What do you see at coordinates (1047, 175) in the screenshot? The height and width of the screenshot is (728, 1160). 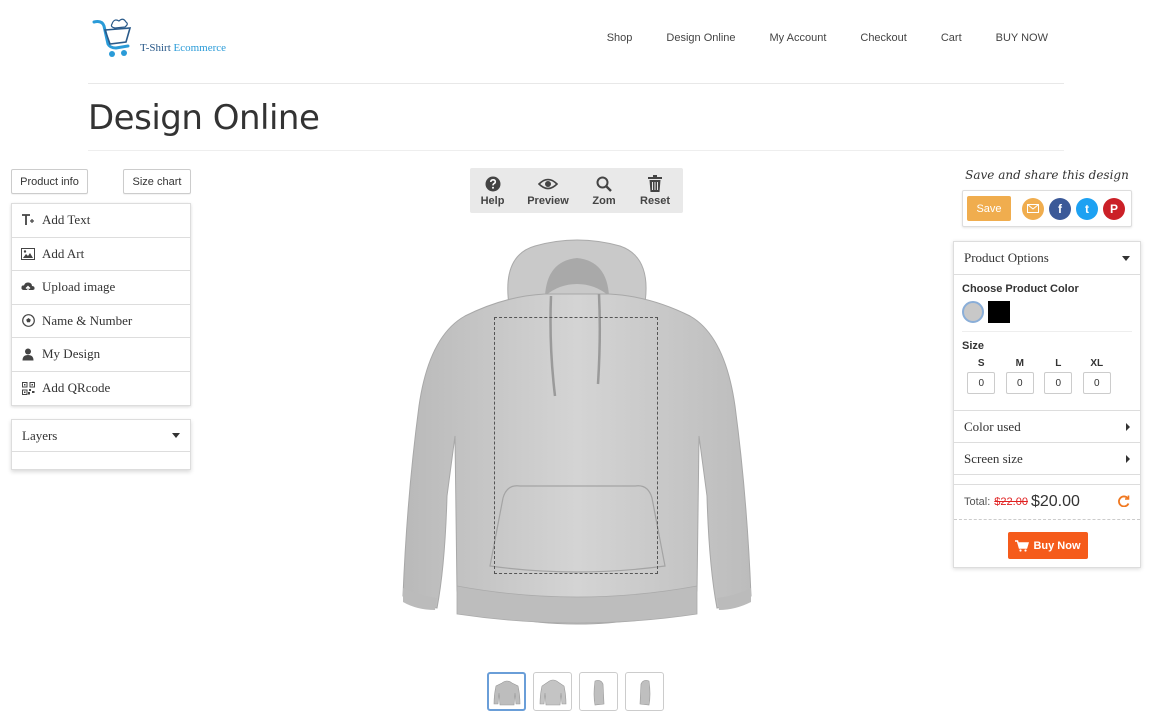 I see `share-title: Save and share this design` at bounding box center [1047, 175].